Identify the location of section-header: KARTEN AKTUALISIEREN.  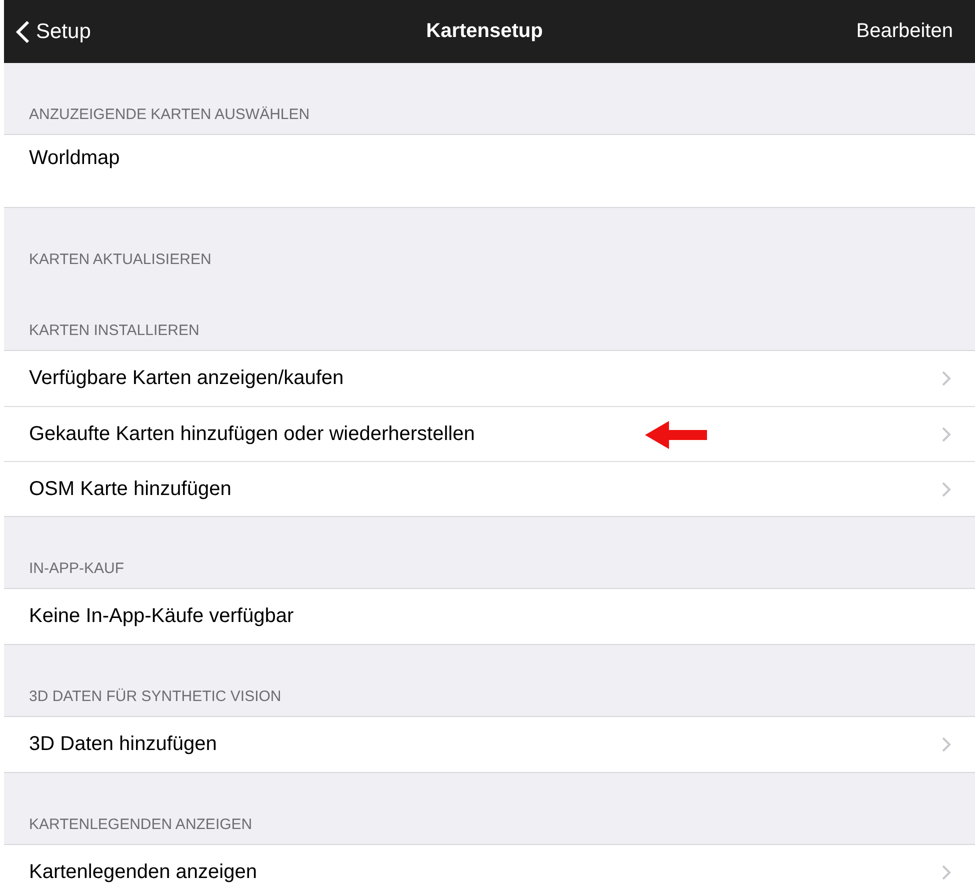
(120, 259).